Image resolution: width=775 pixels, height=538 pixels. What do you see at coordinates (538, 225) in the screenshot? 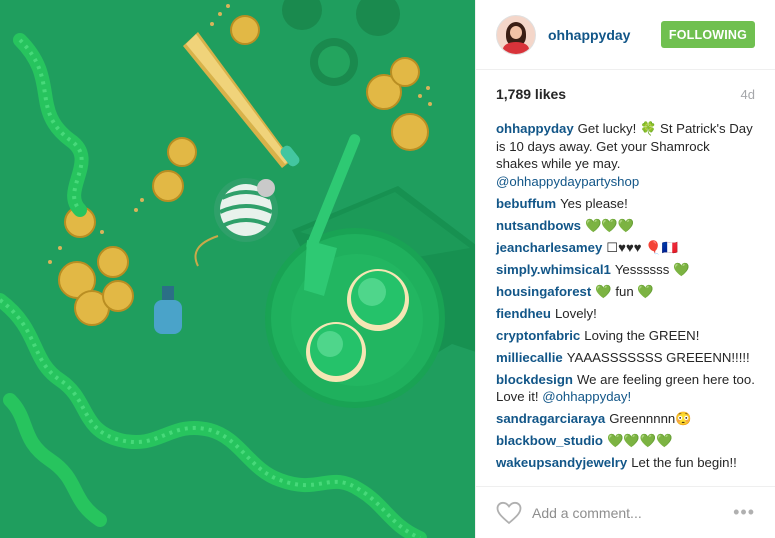
I see `comment-username: nutsandbows` at bounding box center [538, 225].